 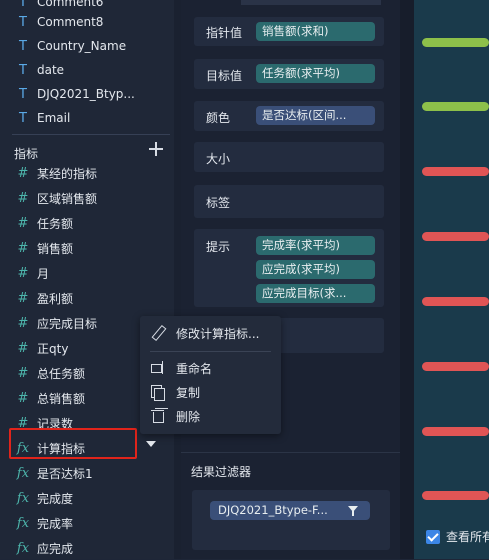 I want to click on menu-item-label: 复制, so click(x=188, y=392).